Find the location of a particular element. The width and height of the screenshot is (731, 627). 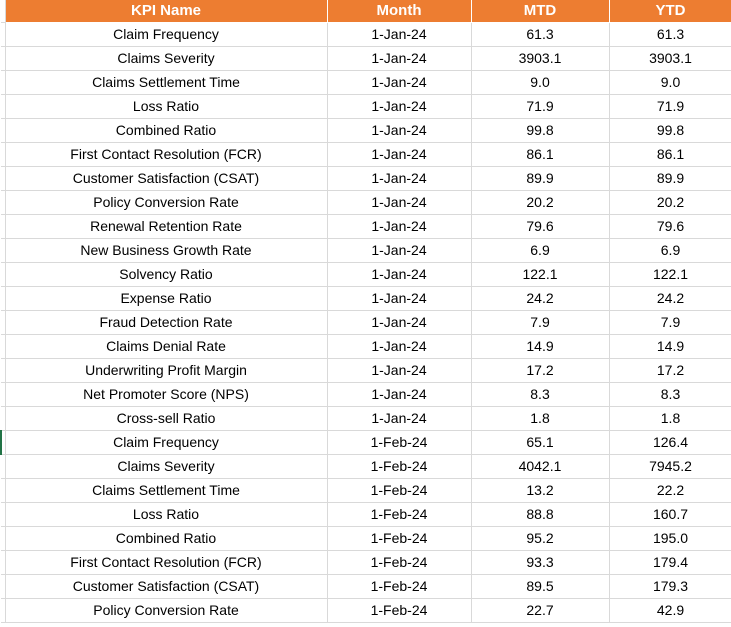

header-kpi-name: KPI Name is located at coordinates (166, 11).